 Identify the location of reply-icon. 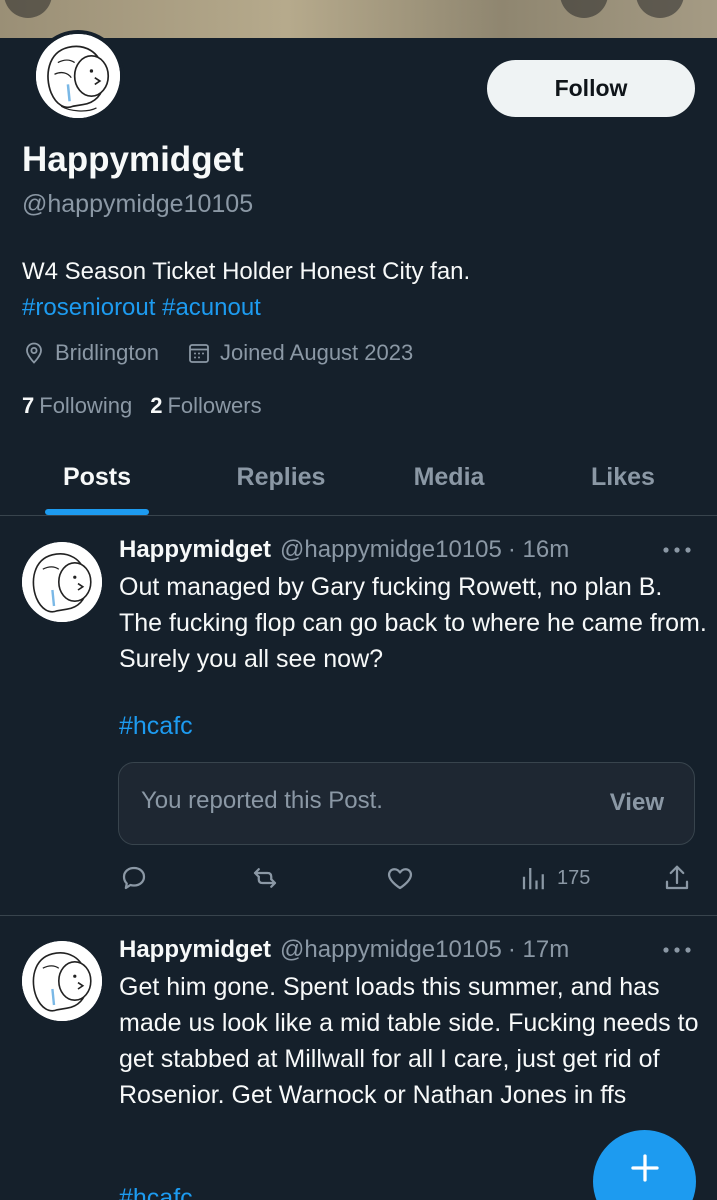
(134, 878).